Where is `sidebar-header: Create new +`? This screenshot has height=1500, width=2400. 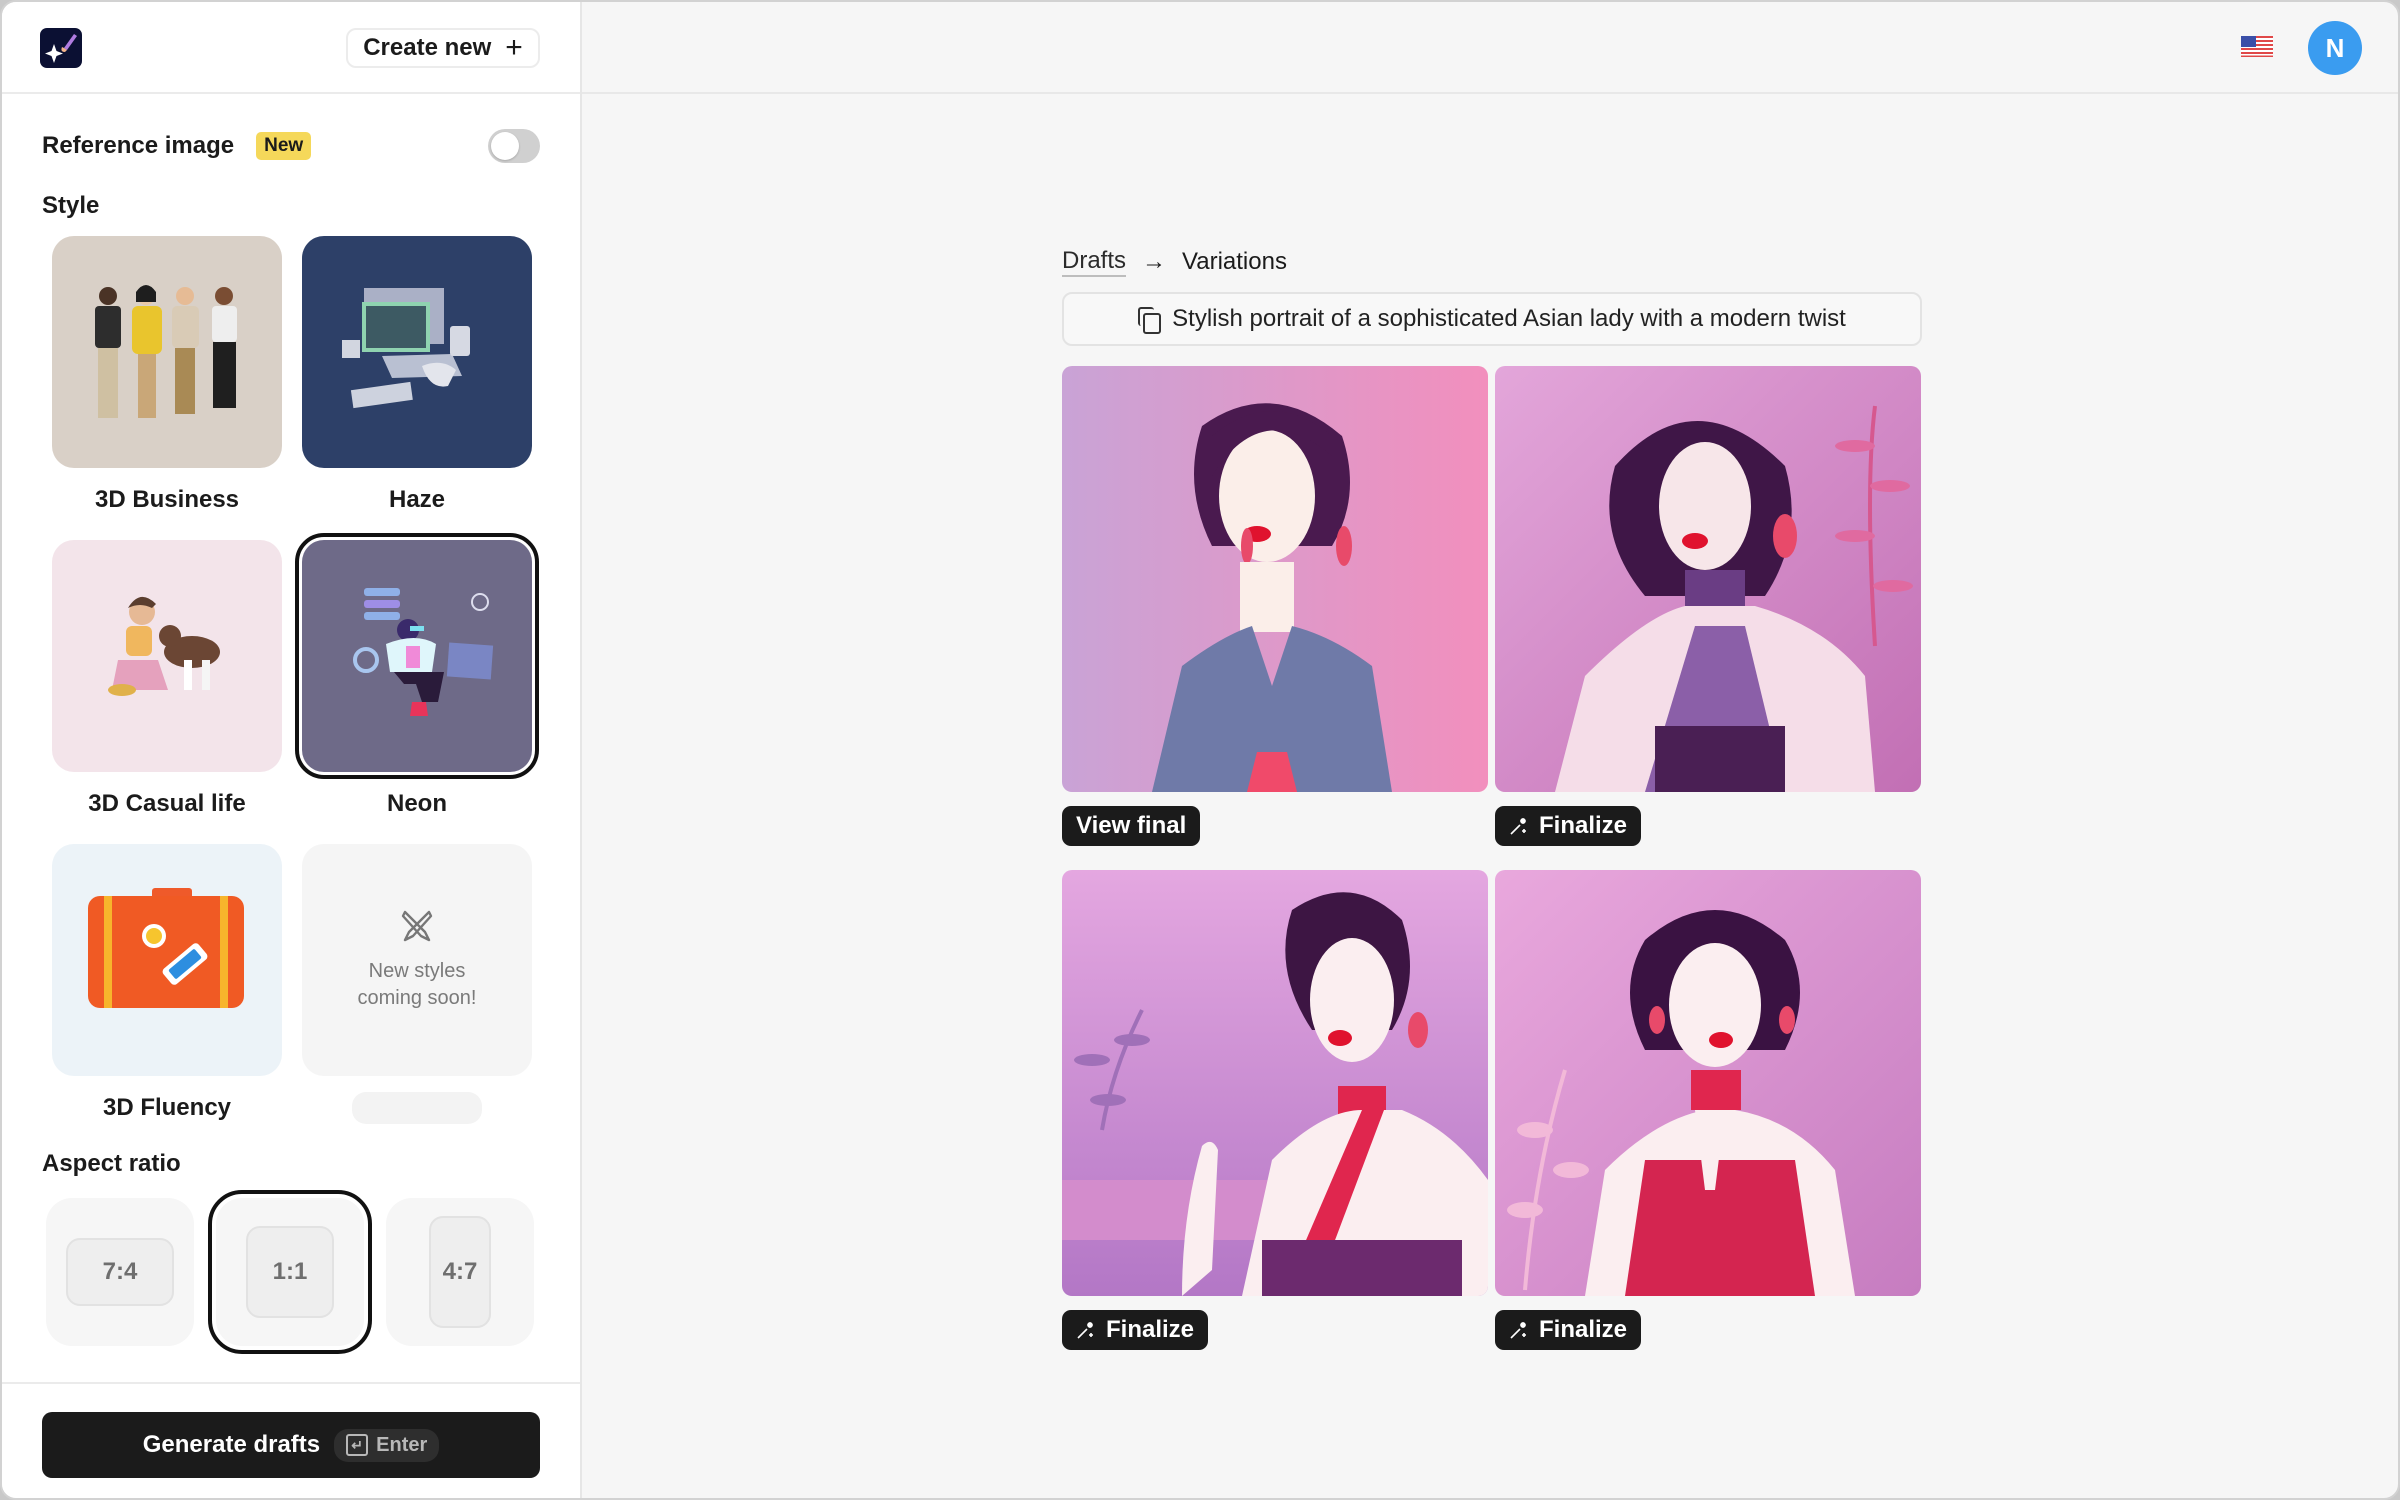 sidebar-header: Create new + is located at coordinates (291, 48).